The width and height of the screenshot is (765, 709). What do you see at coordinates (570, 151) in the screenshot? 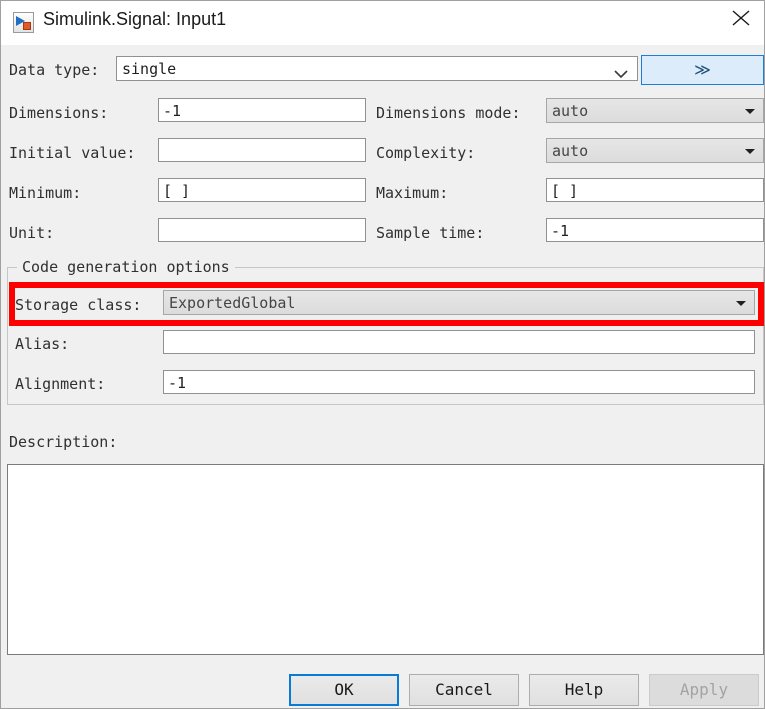
I see `complexity-value: auto` at bounding box center [570, 151].